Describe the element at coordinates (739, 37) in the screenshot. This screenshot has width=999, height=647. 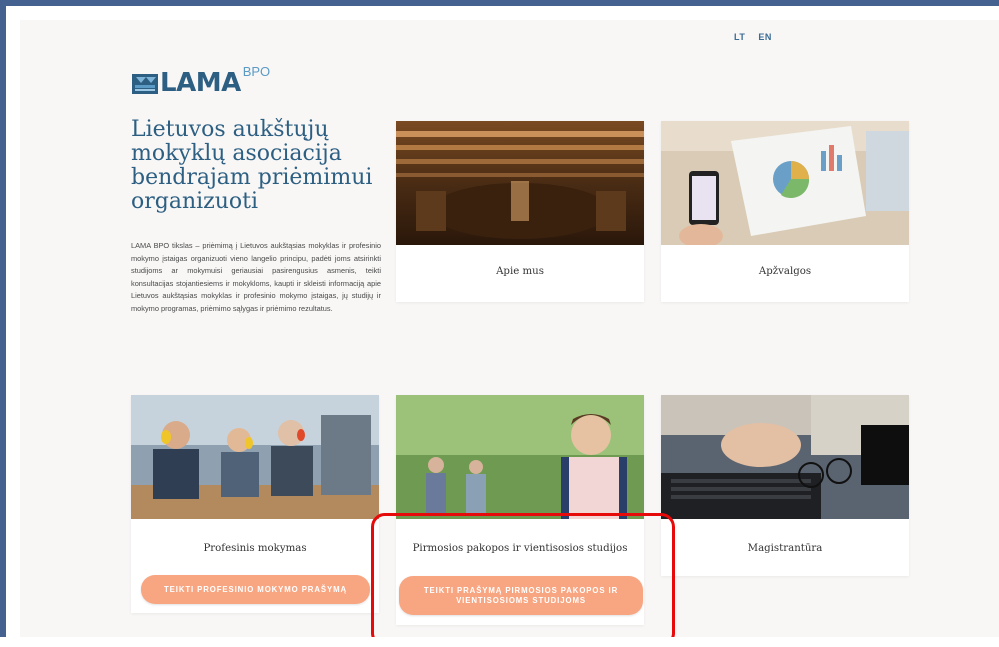
I see `lang-lt-link: LT` at that location.